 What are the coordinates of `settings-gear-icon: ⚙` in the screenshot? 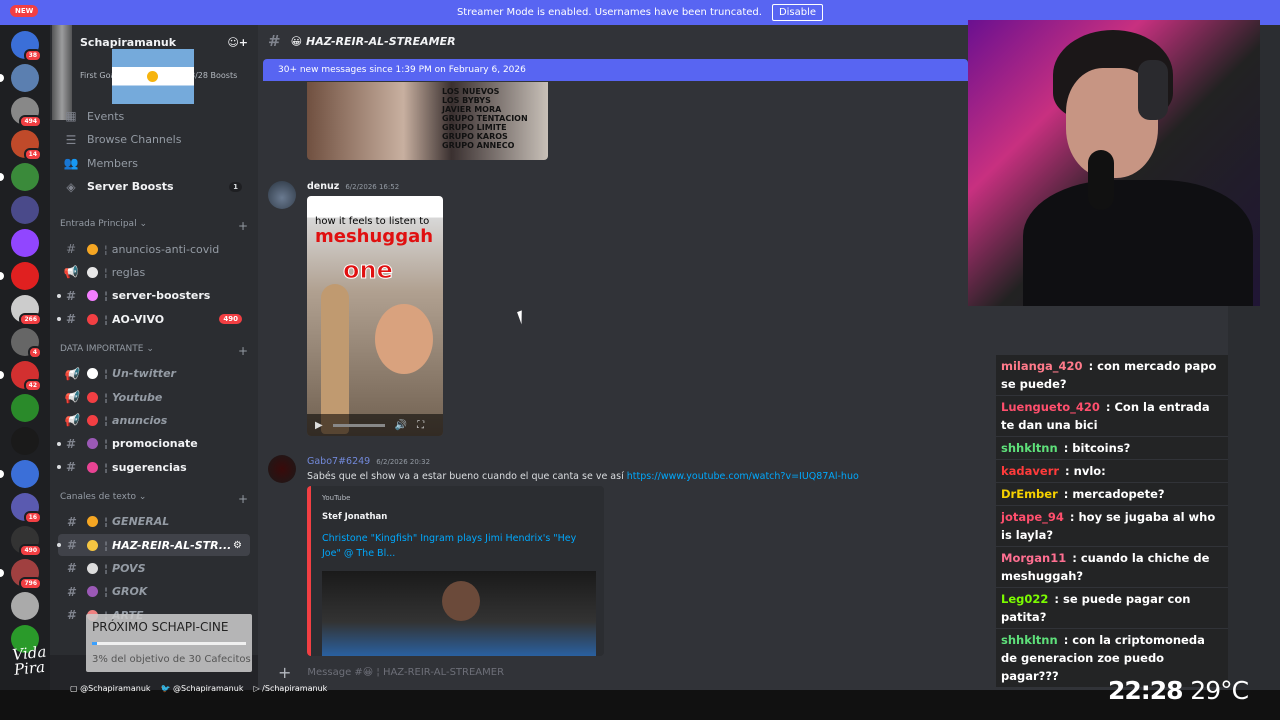 It's located at (237, 545).